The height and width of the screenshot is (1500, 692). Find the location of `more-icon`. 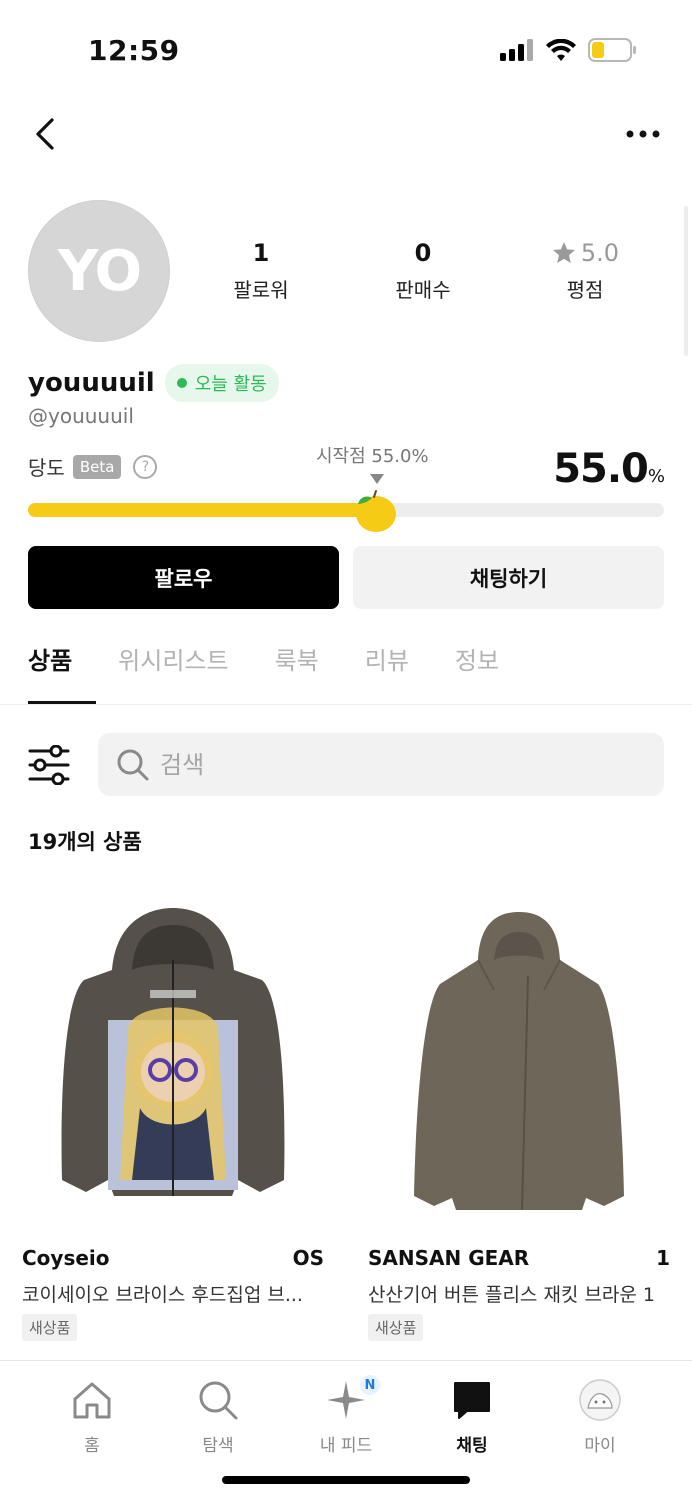

more-icon is located at coordinates (643, 134).